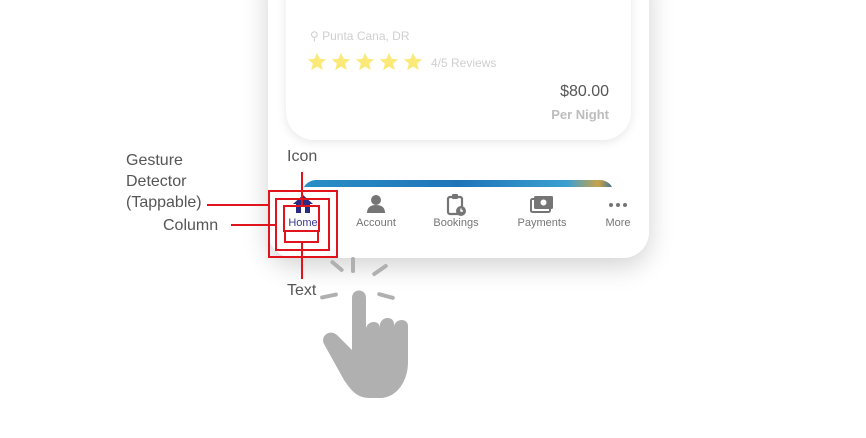  What do you see at coordinates (541, 204) in the screenshot?
I see `cash-icon` at bounding box center [541, 204].